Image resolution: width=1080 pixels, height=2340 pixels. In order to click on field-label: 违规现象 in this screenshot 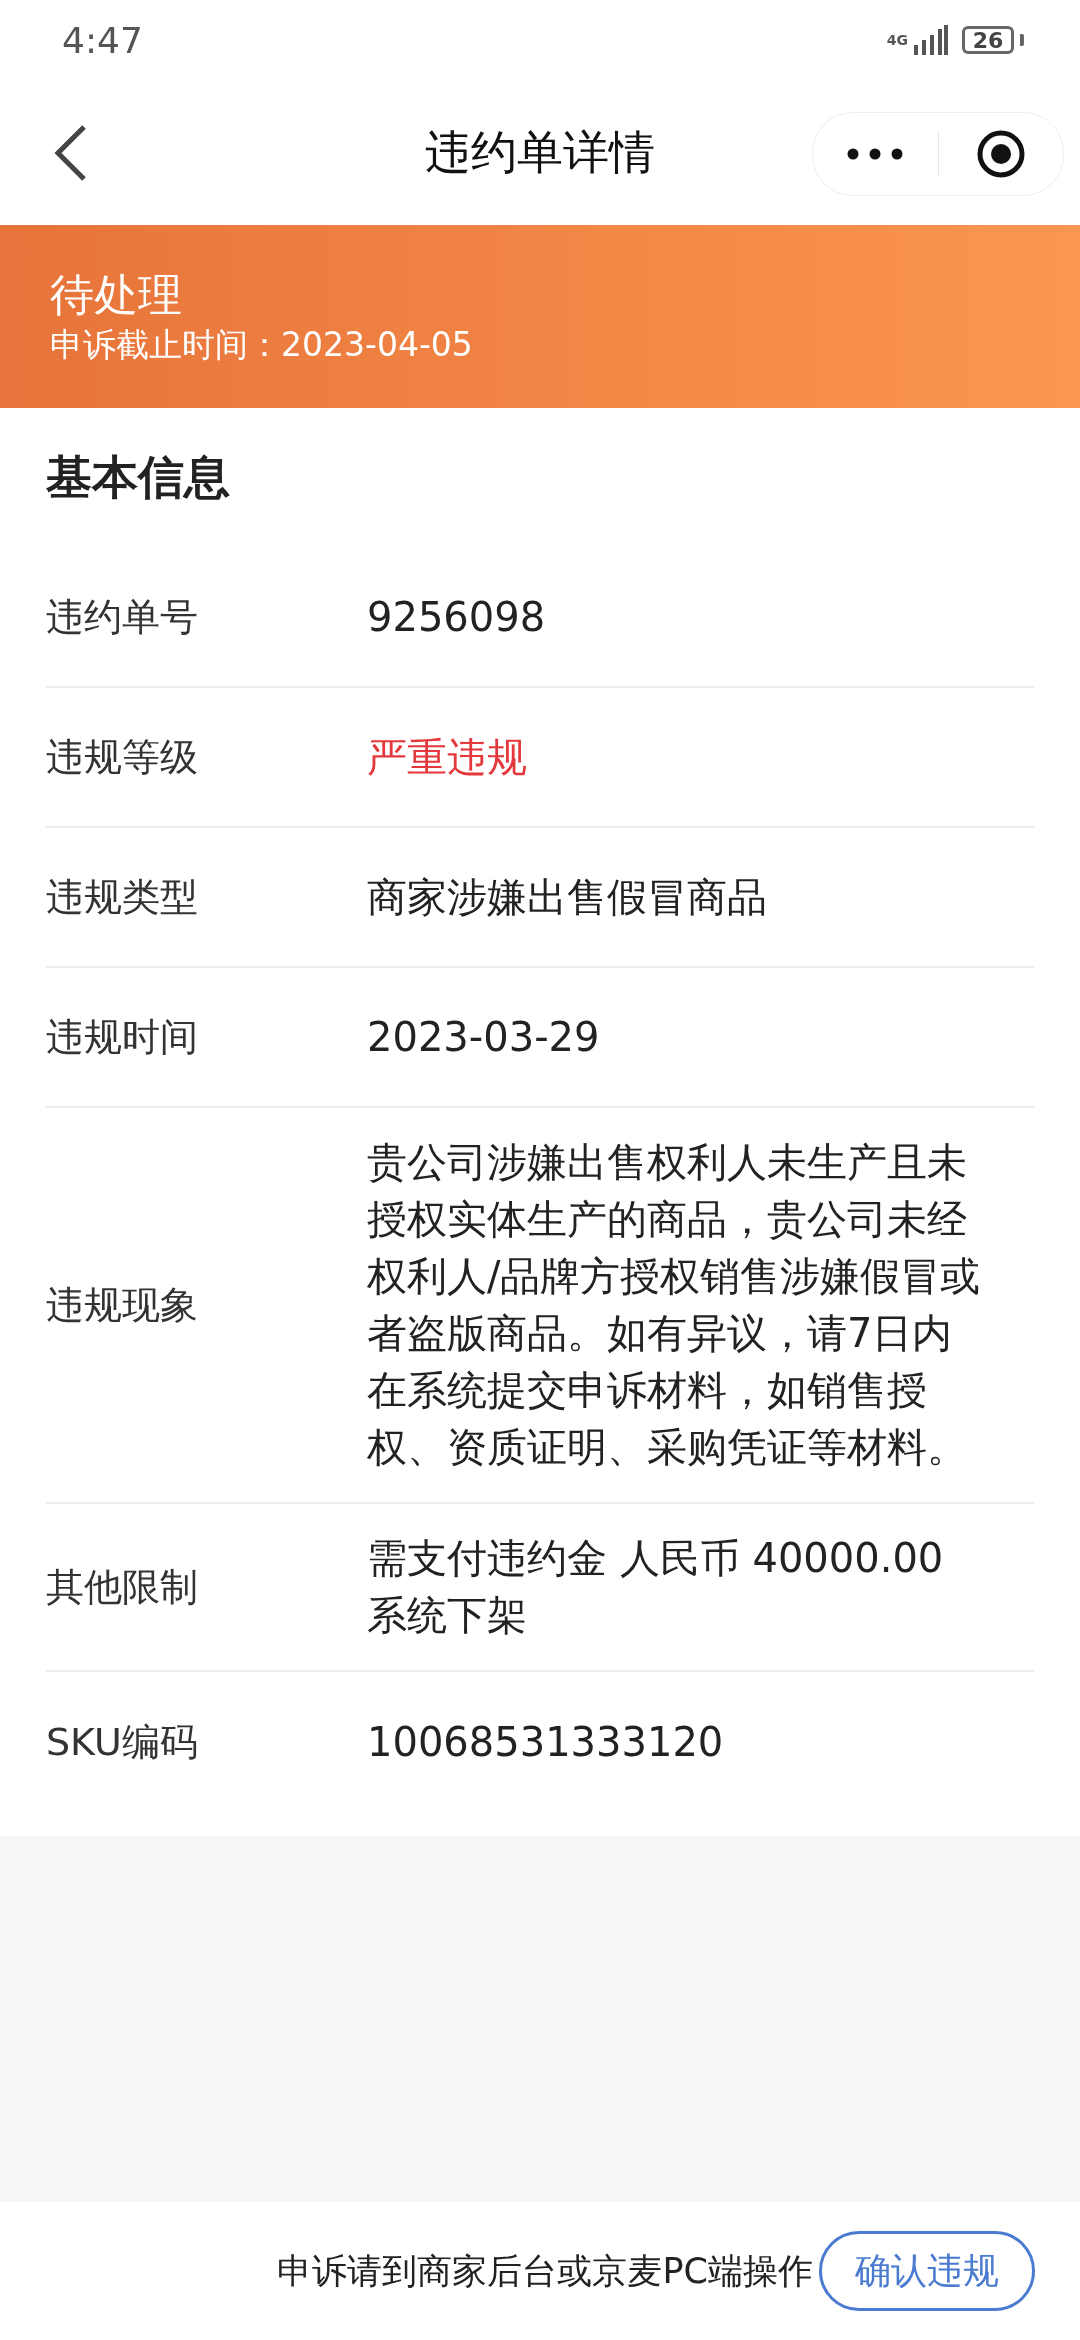, I will do `click(122, 1305)`.